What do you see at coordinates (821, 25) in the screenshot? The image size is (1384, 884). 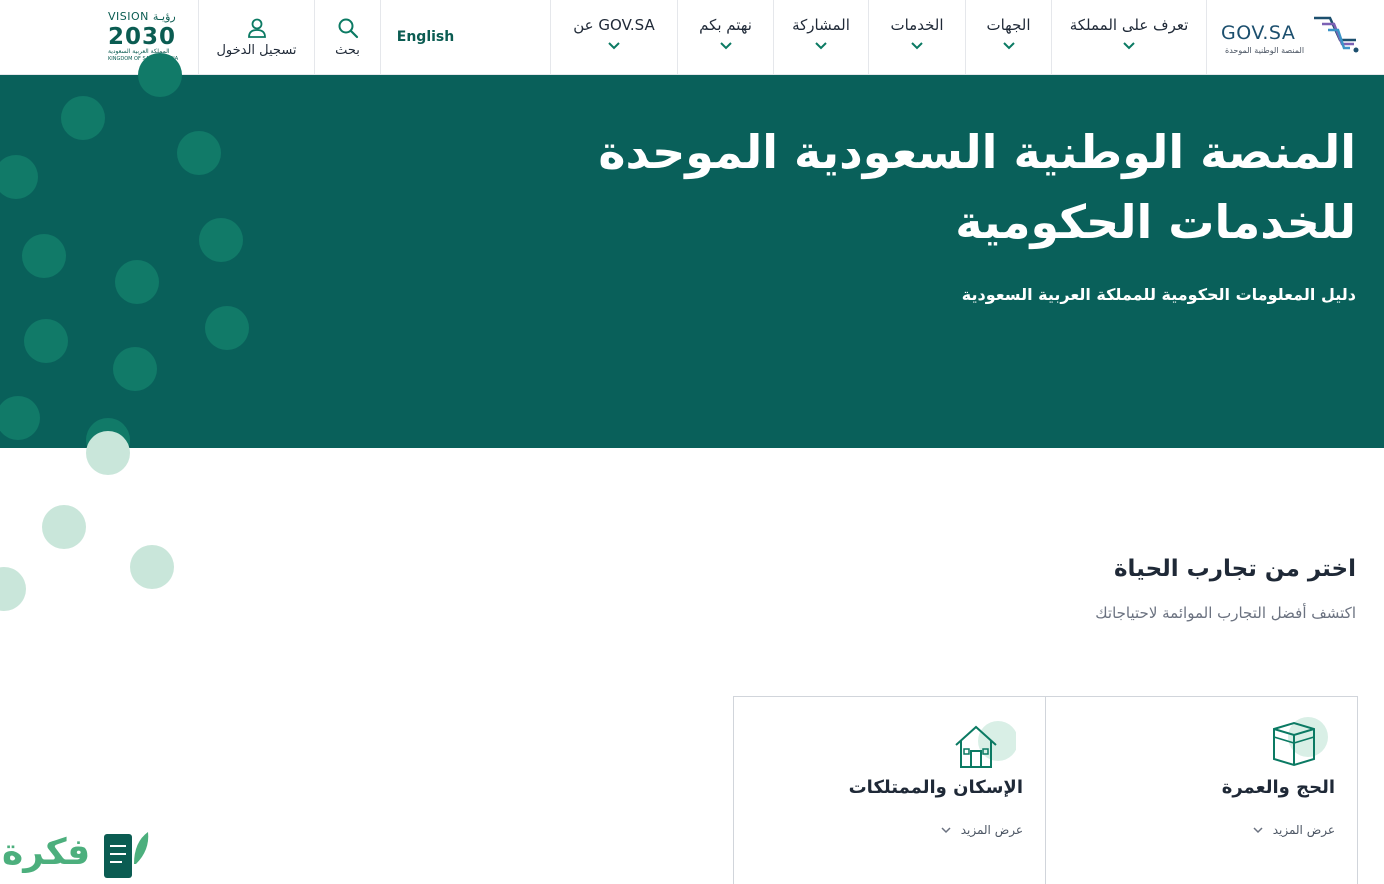 I see `nav-label: المشاركة` at bounding box center [821, 25].